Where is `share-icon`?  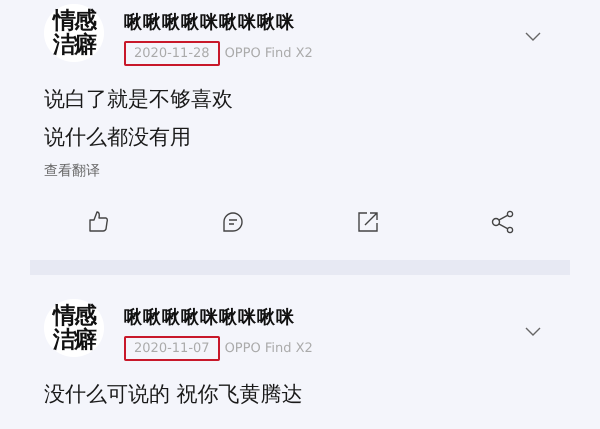
share-icon is located at coordinates (502, 222).